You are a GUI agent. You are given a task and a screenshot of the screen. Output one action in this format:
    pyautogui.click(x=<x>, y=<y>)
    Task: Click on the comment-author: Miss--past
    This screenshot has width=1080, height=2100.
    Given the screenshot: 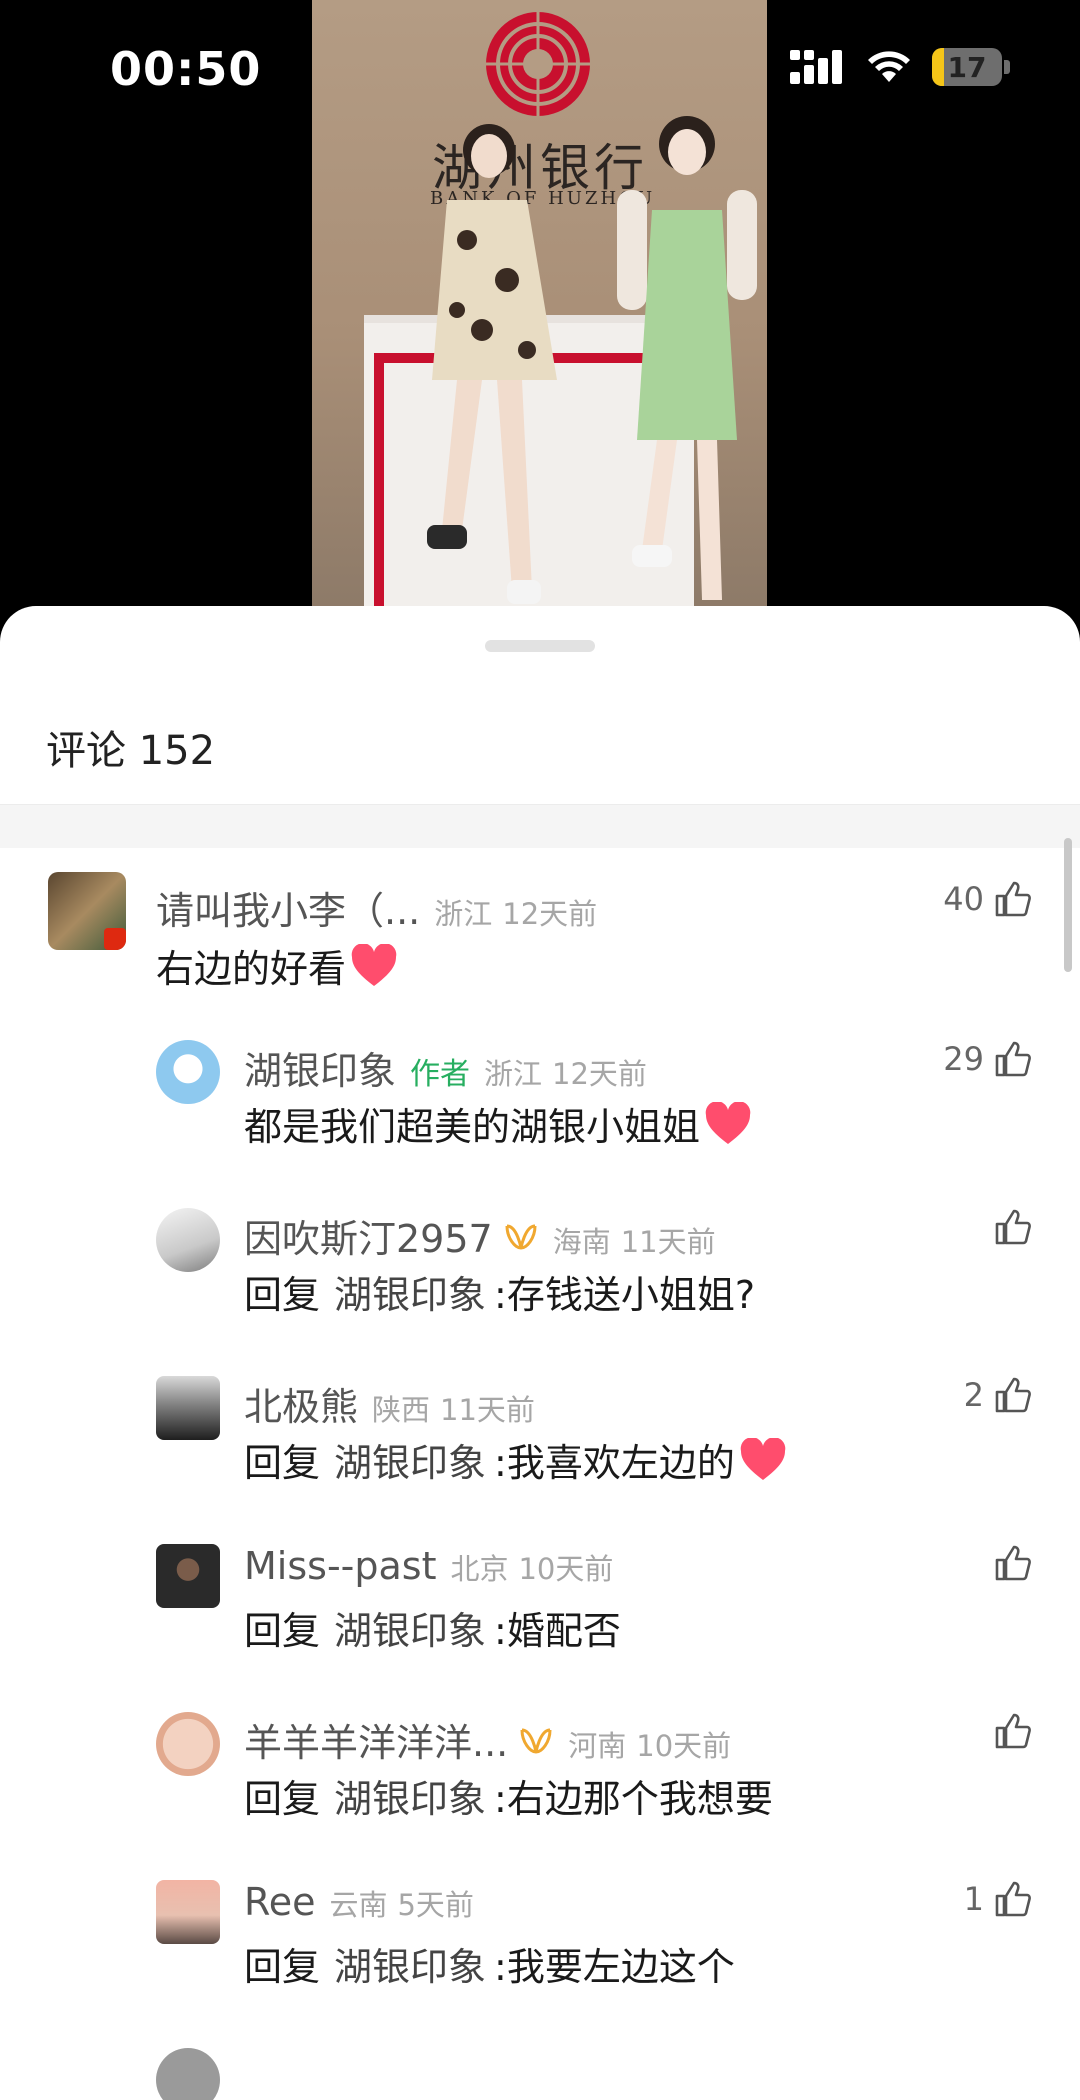 What is the action you would take?
    pyautogui.click(x=340, y=1566)
    